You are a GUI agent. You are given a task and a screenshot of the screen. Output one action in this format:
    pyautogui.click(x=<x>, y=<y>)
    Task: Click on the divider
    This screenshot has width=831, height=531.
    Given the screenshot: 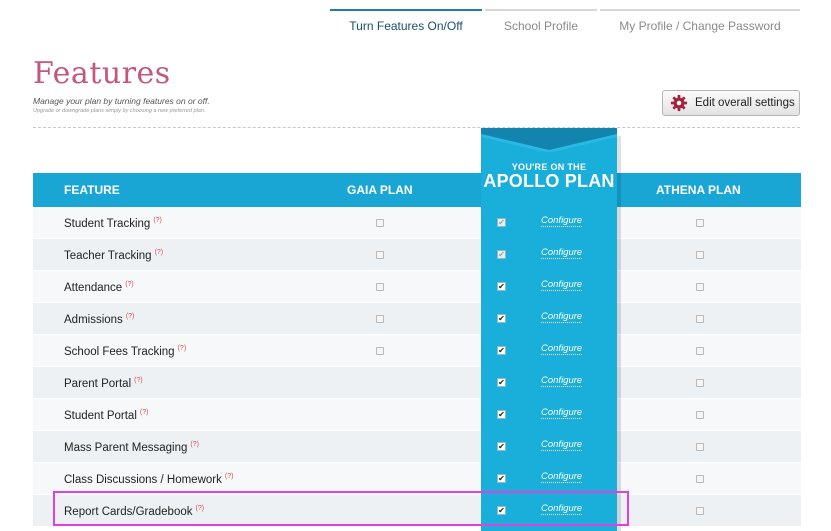 What is the action you would take?
    pyautogui.click(x=416, y=127)
    